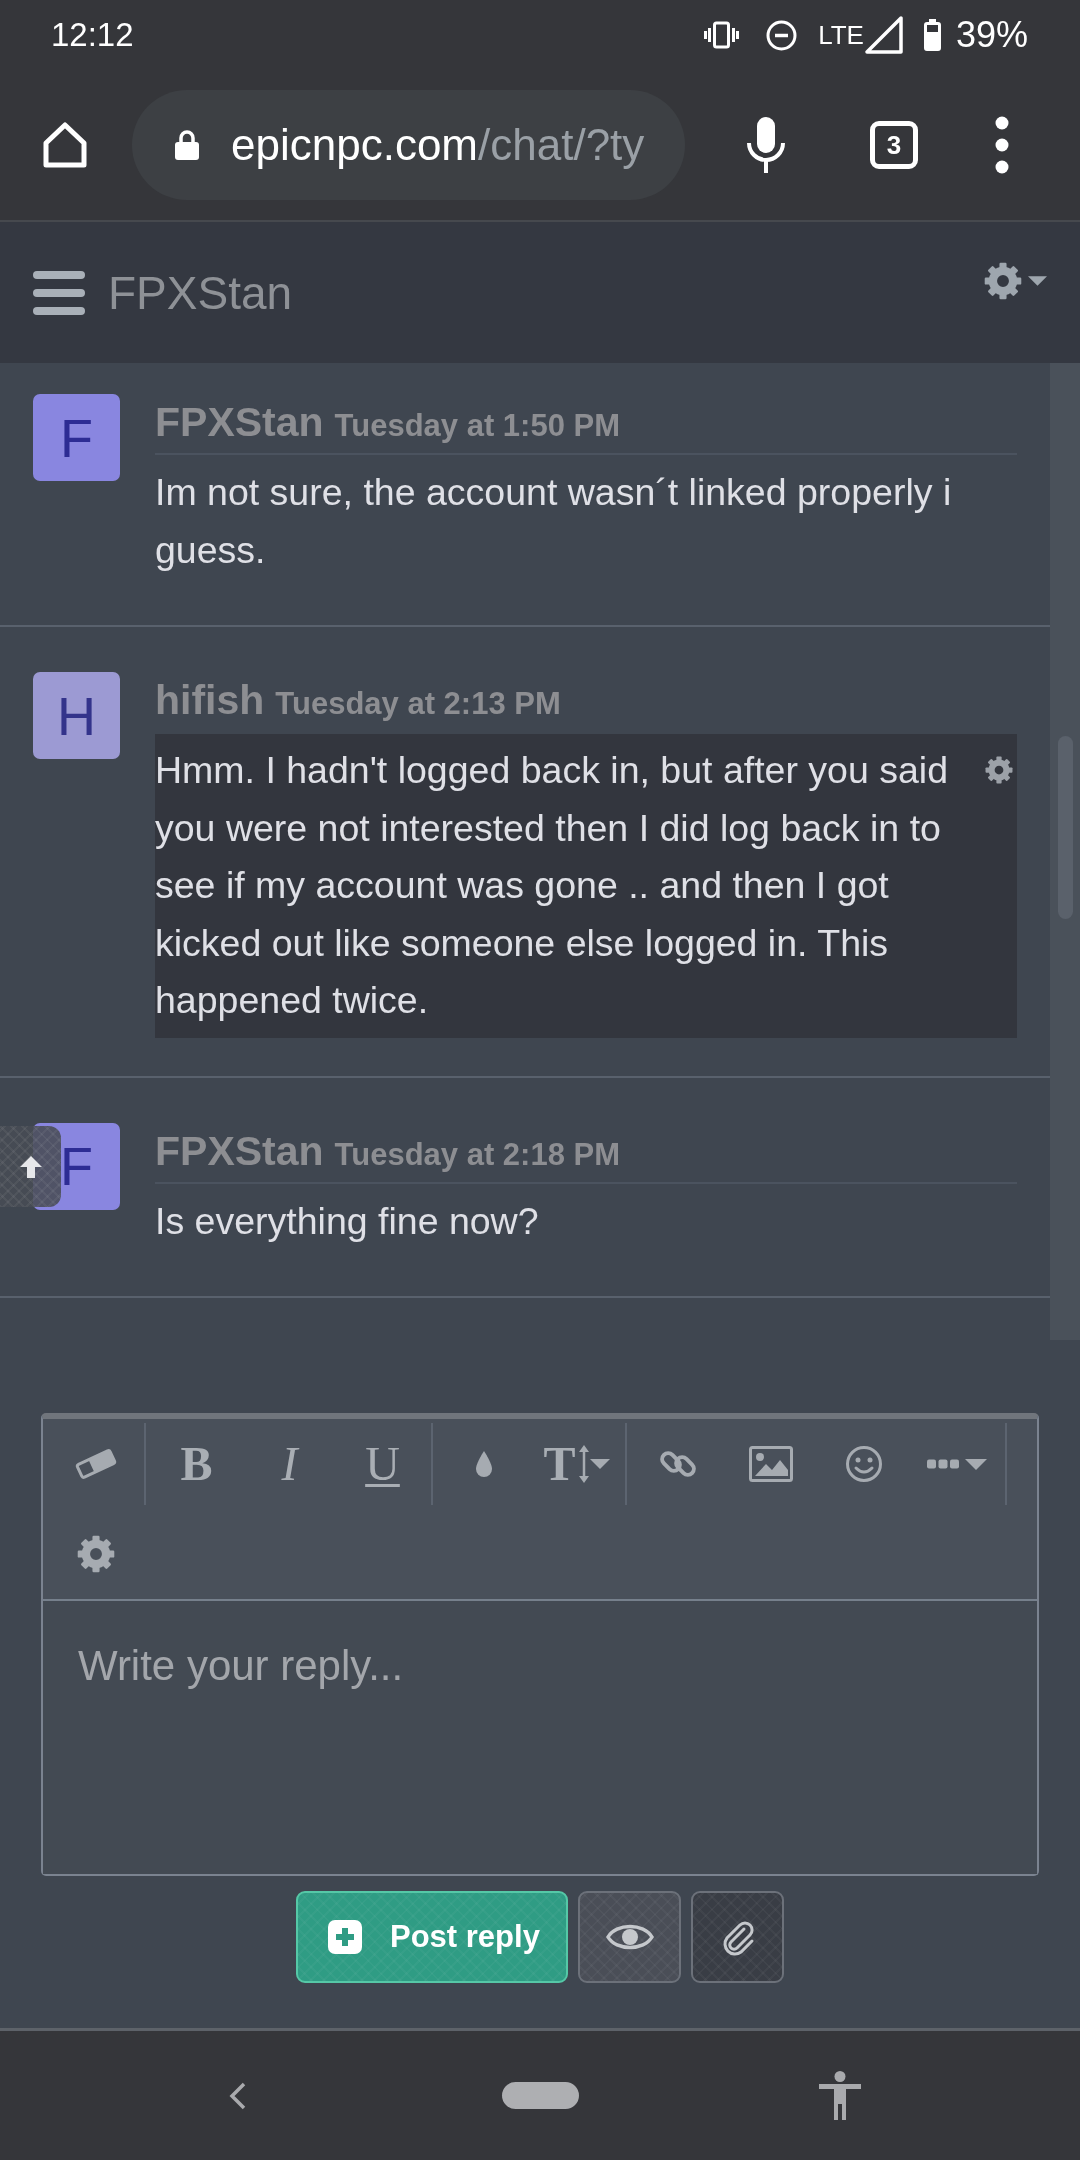  I want to click on microphone-icon, so click(766, 145).